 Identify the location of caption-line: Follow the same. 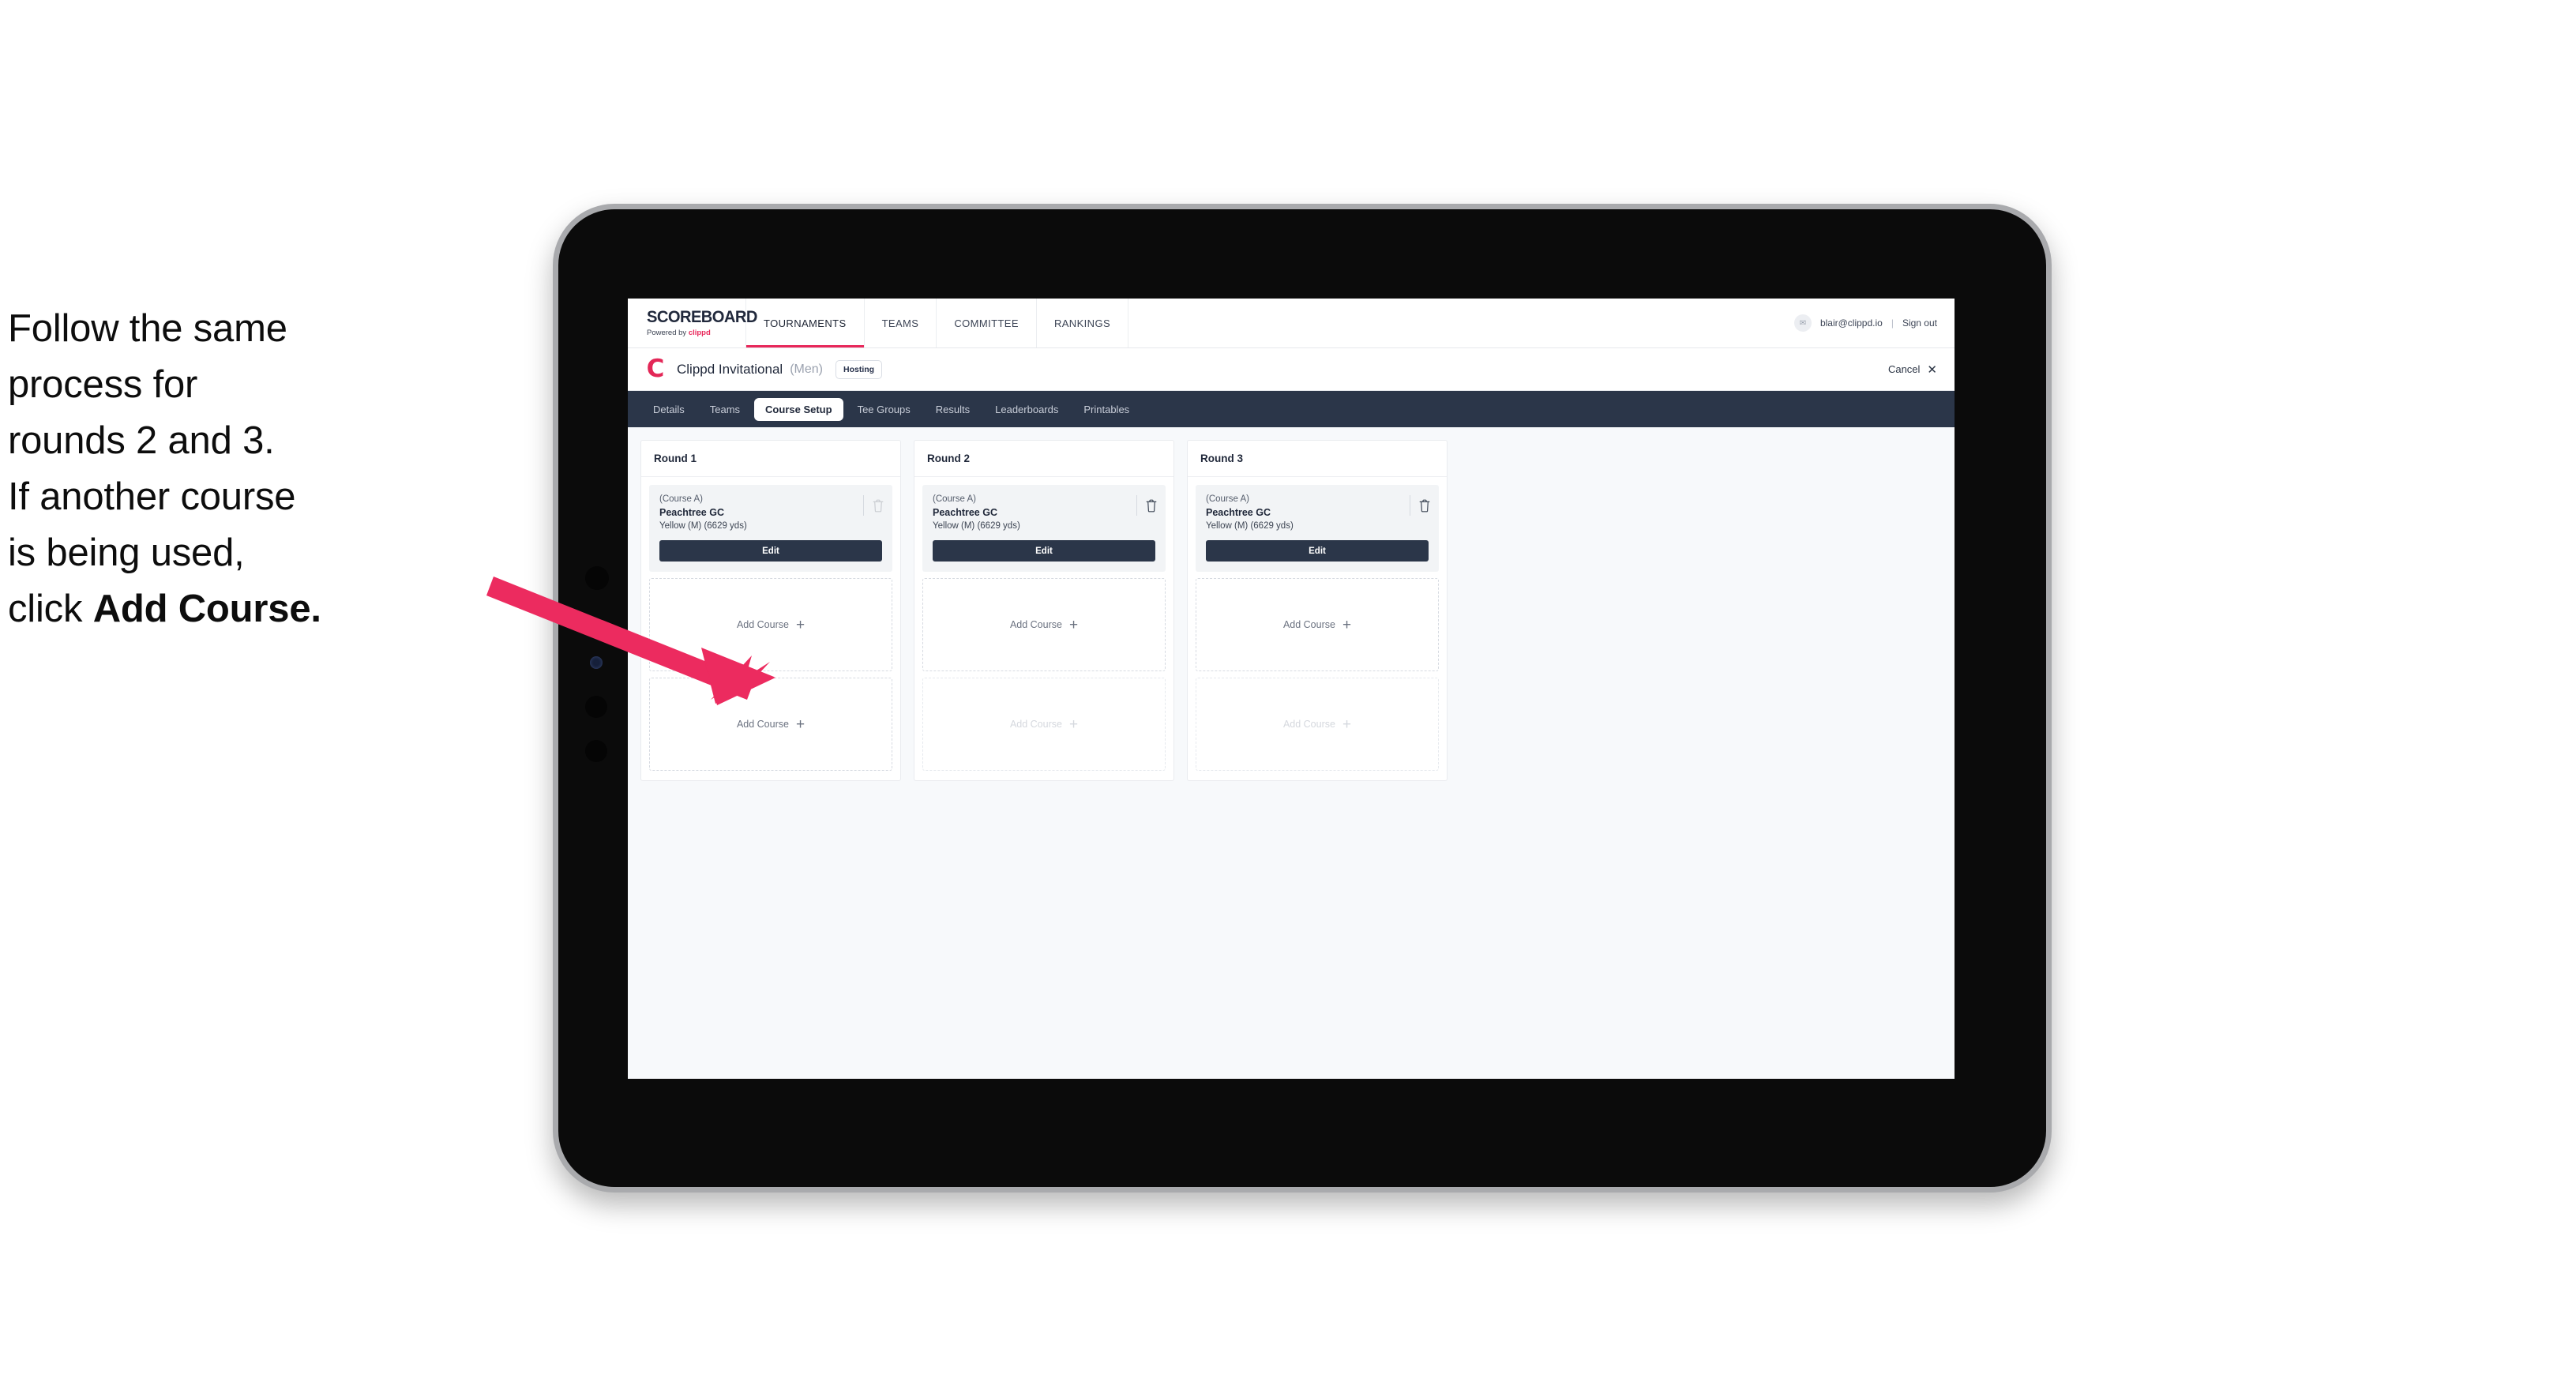
(260, 329).